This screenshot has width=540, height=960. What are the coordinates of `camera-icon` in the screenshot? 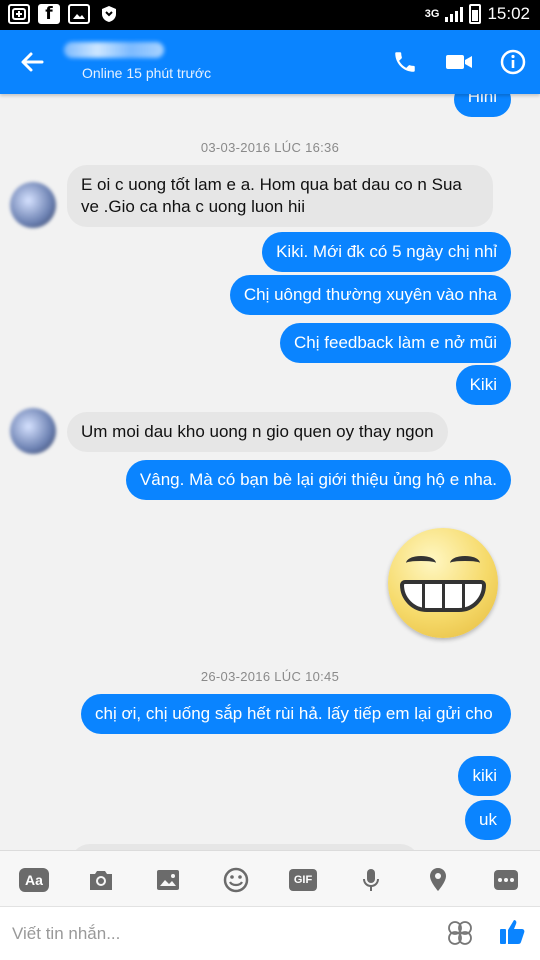 It's located at (101, 880).